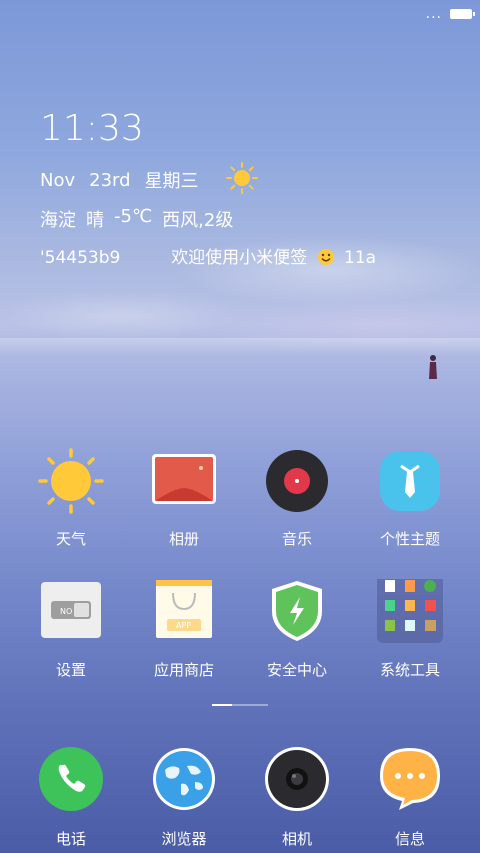 Image resolution: width=480 pixels, height=853 pixels. What do you see at coordinates (66, 611) in the screenshot?
I see `toggle-text: NO` at bounding box center [66, 611].